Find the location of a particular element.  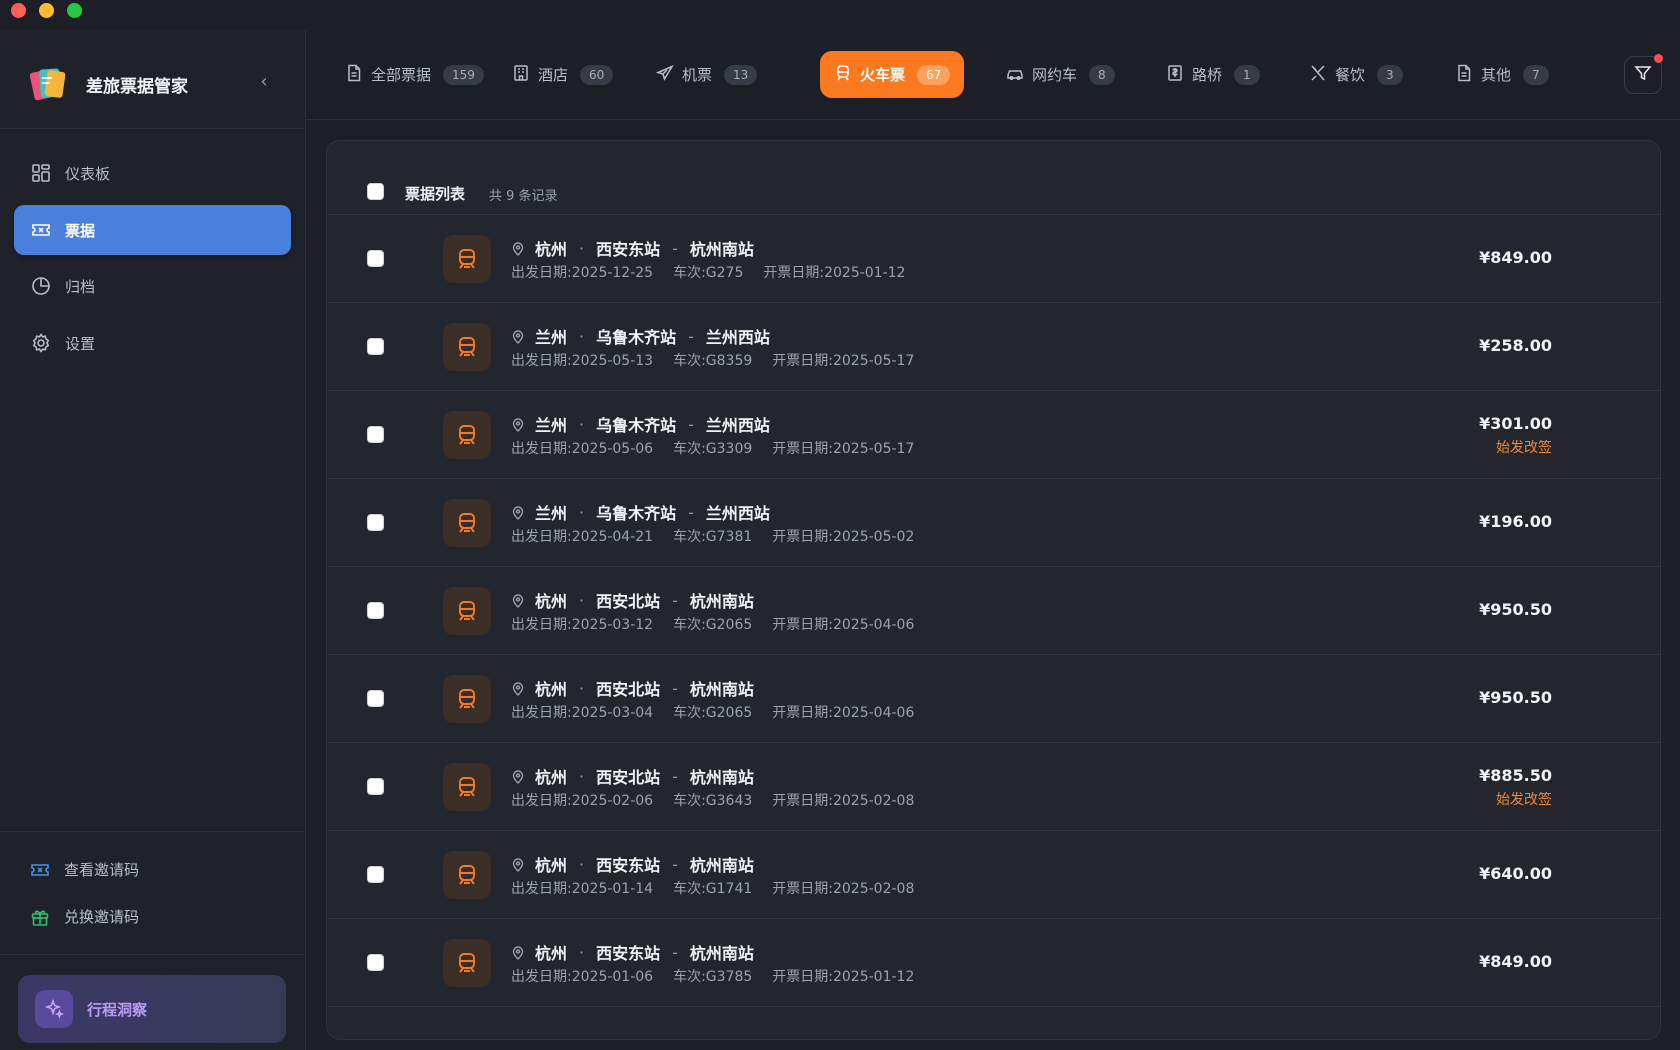

tab-hotel: 酒店 60 is located at coordinates (562, 74).